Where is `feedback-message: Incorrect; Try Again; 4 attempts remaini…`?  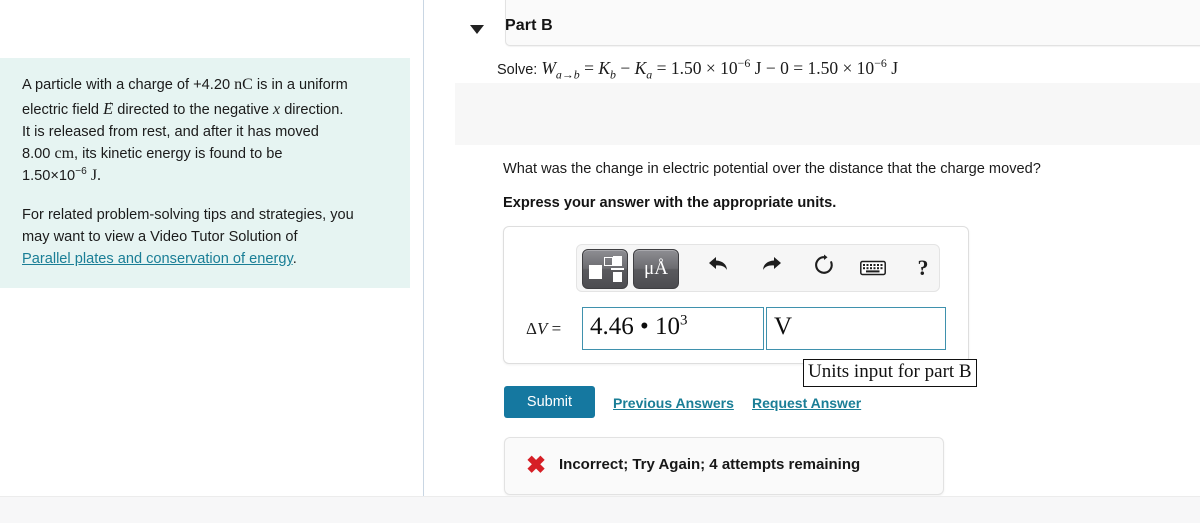
feedback-message: Incorrect; Try Again; 4 attempts remaini… is located at coordinates (710, 464).